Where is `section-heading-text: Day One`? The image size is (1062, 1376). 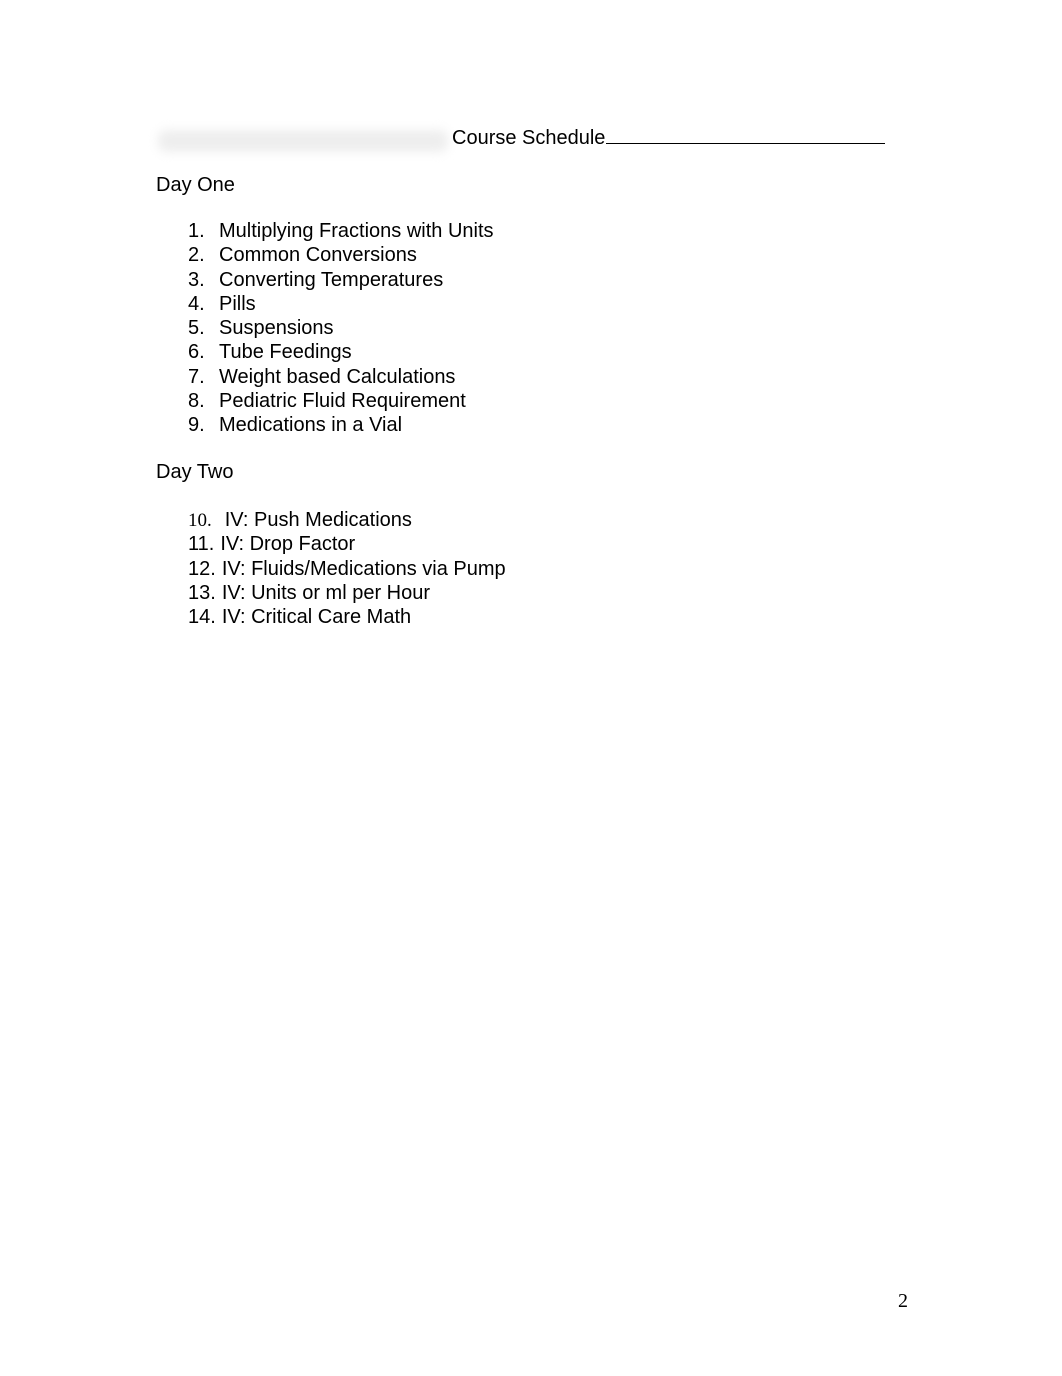 section-heading-text: Day One is located at coordinates (195, 185).